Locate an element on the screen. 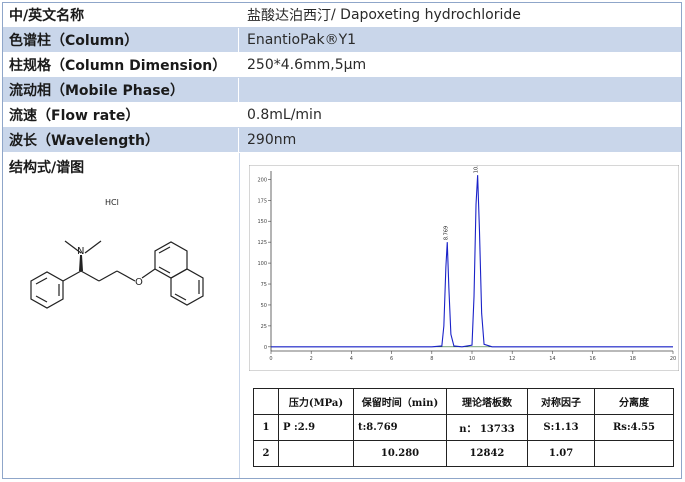  results-header-row: 压力(MPa) 保留时间（min) 理论塔板数 对称因子 分离度 is located at coordinates (463, 401).